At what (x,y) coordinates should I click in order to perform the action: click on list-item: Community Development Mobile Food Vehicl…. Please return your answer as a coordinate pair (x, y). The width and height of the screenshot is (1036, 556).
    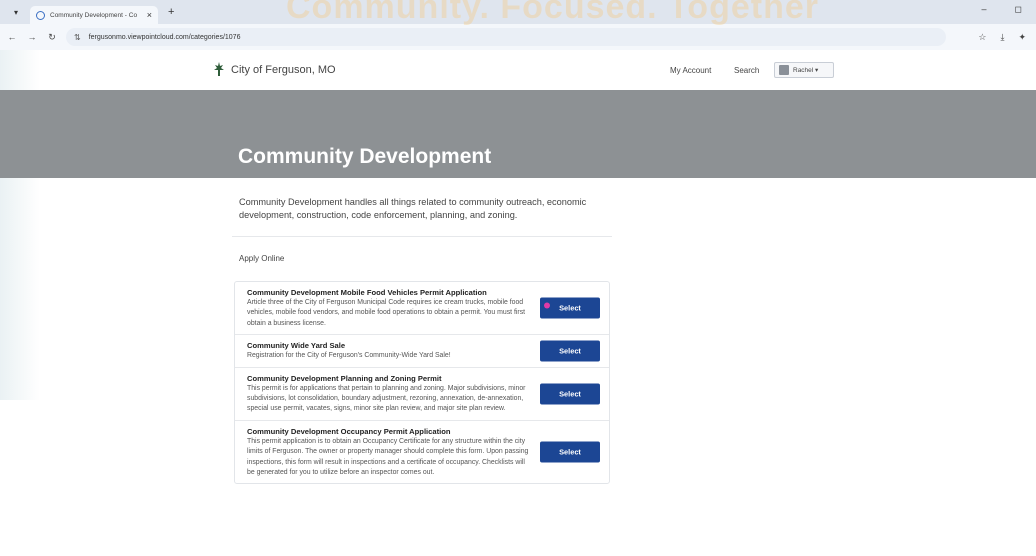
    Looking at the image, I should click on (422, 309).